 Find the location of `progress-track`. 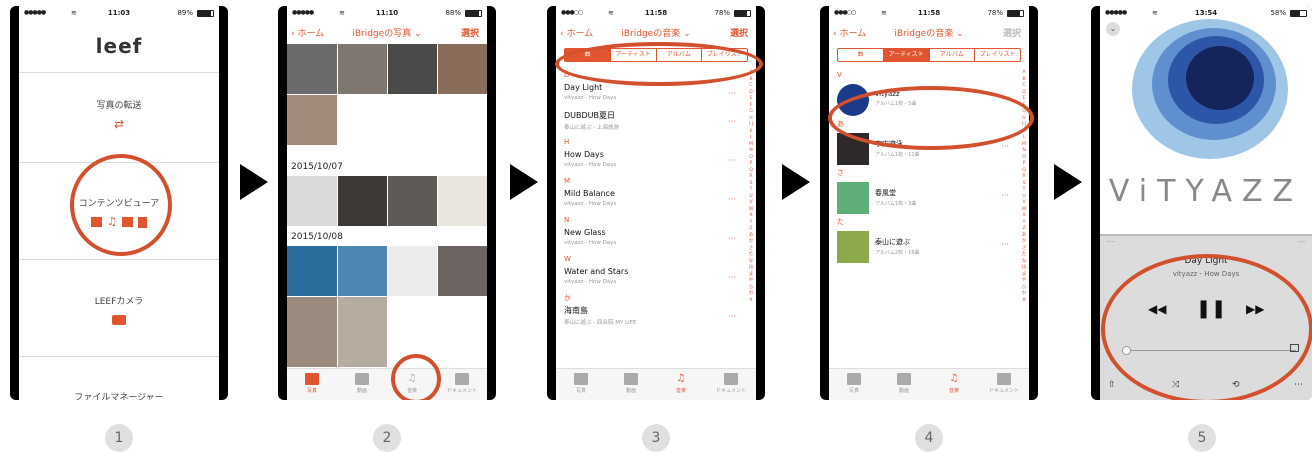

progress-track is located at coordinates (1206, 235).